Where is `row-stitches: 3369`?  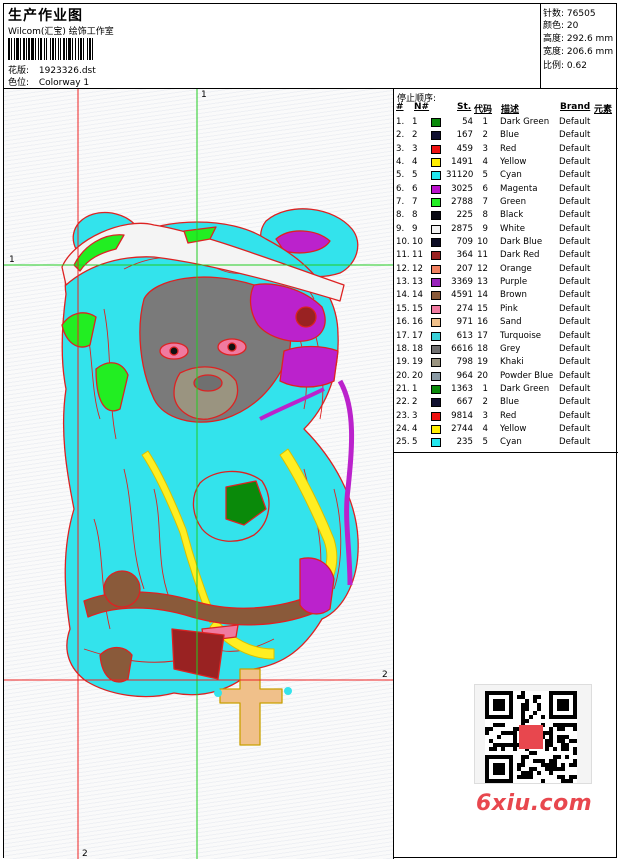 row-stitches: 3369 is located at coordinates (462, 282).